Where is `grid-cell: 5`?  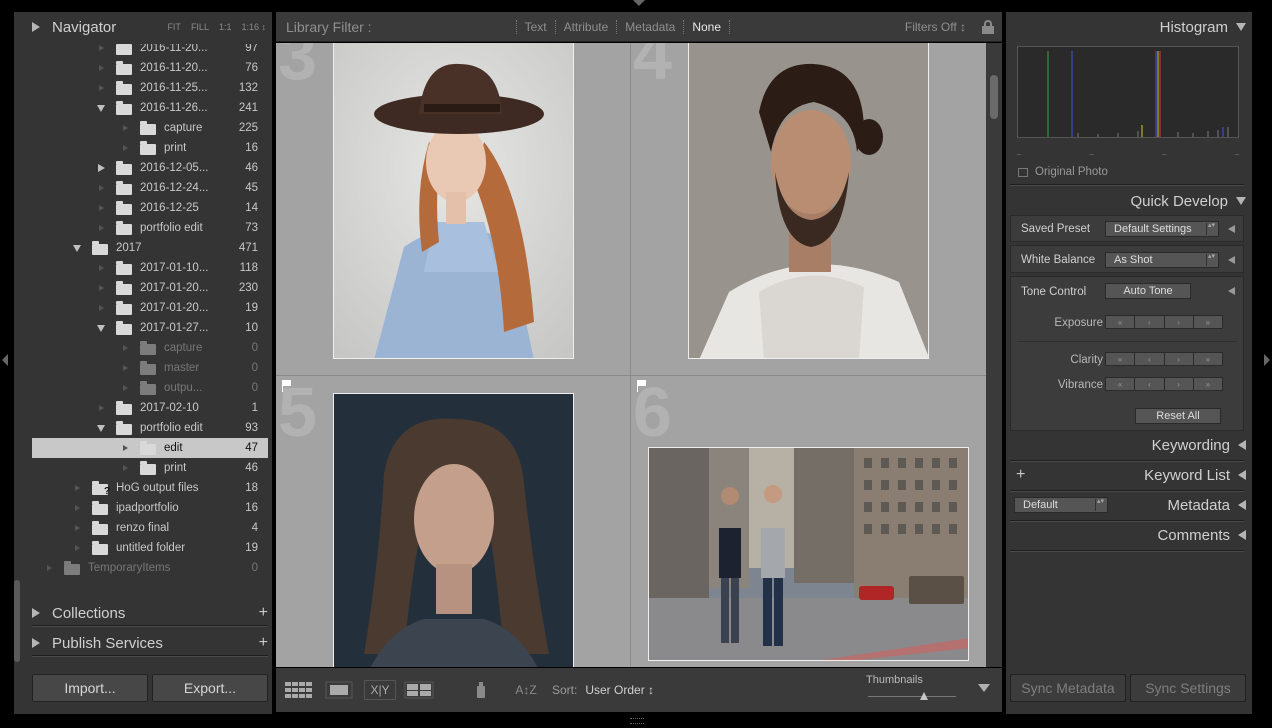 grid-cell: 5 is located at coordinates (452, 520).